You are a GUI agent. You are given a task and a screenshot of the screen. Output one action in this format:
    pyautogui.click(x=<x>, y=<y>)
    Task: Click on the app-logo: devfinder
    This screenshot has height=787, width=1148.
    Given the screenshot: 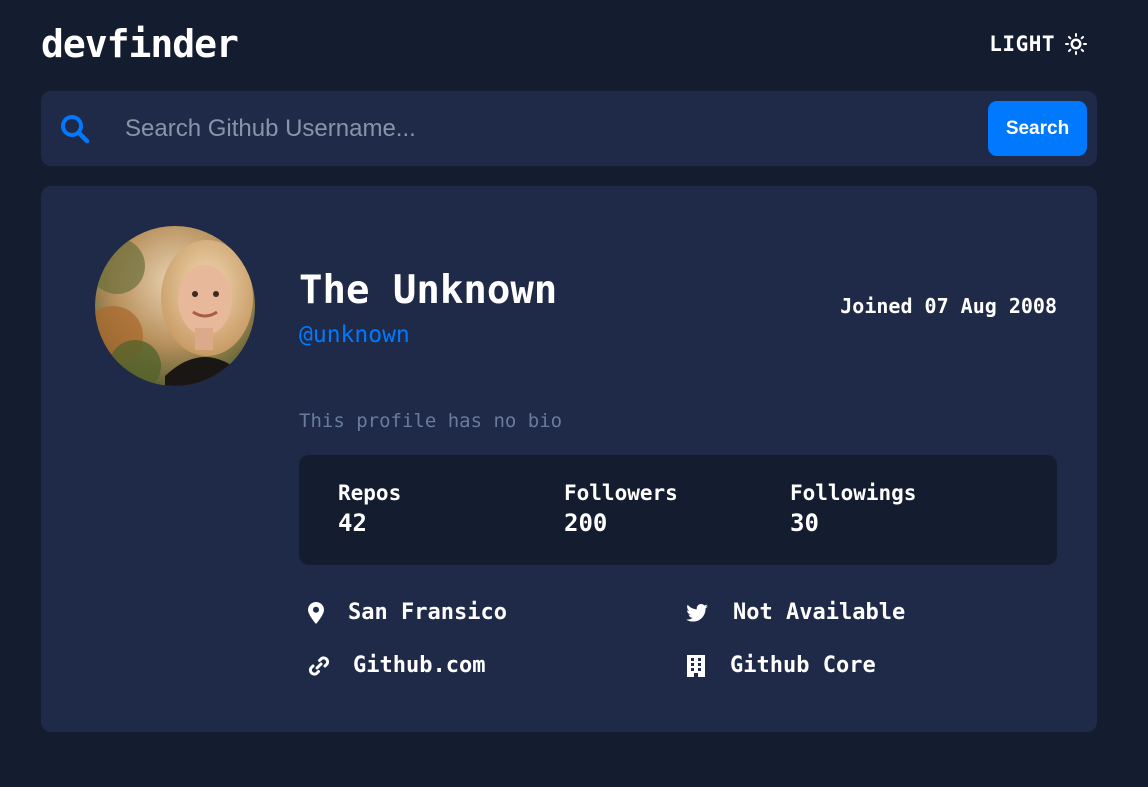 What is the action you would take?
    pyautogui.click(x=140, y=44)
    